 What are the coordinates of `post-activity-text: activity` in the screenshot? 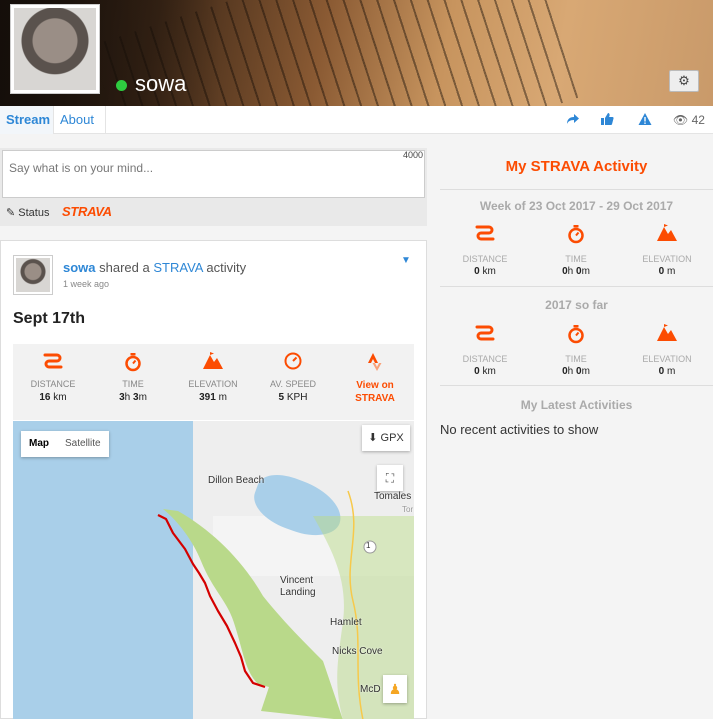 It's located at (226, 267).